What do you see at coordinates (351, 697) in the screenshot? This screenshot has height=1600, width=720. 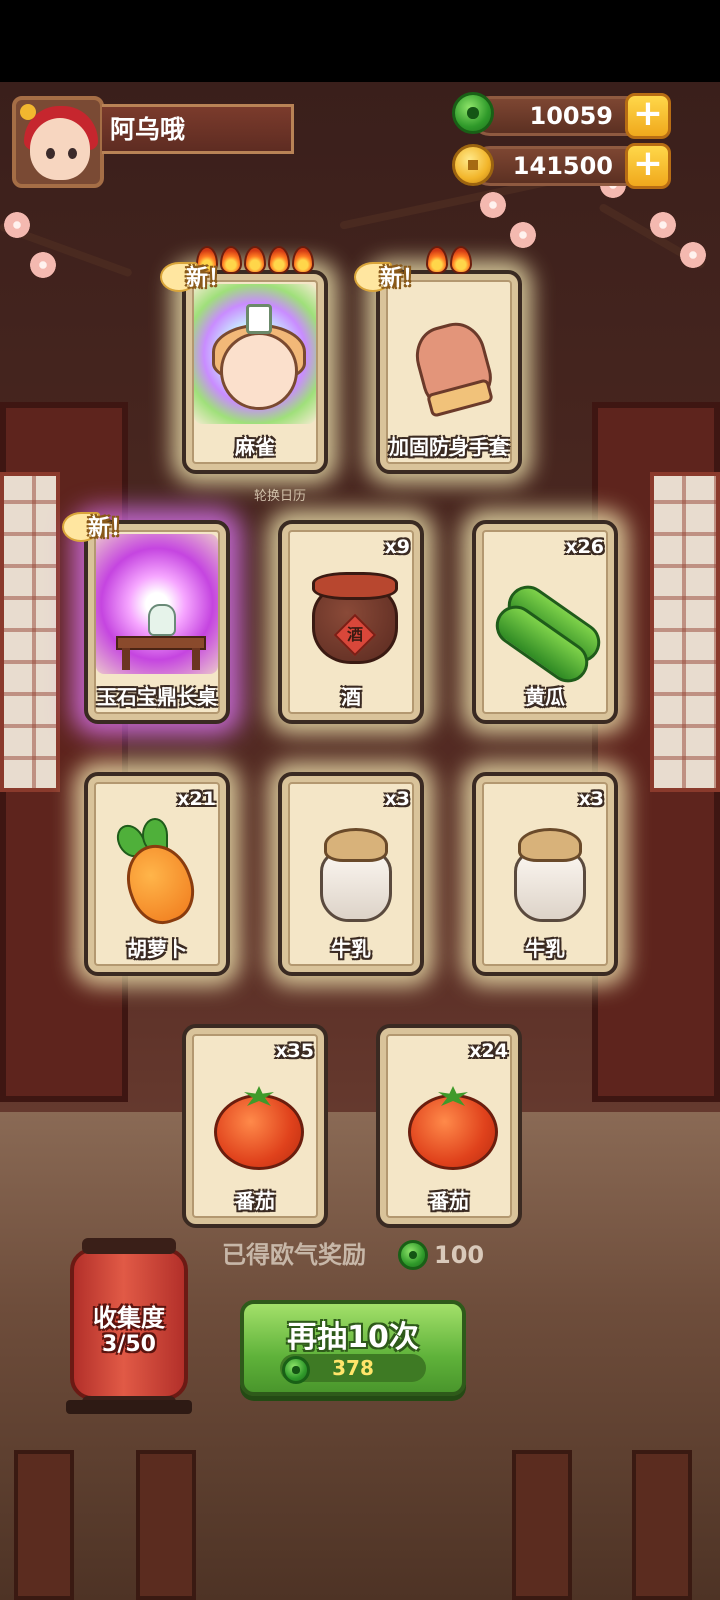 I see `card-label: 酒` at bounding box center [351, 697].